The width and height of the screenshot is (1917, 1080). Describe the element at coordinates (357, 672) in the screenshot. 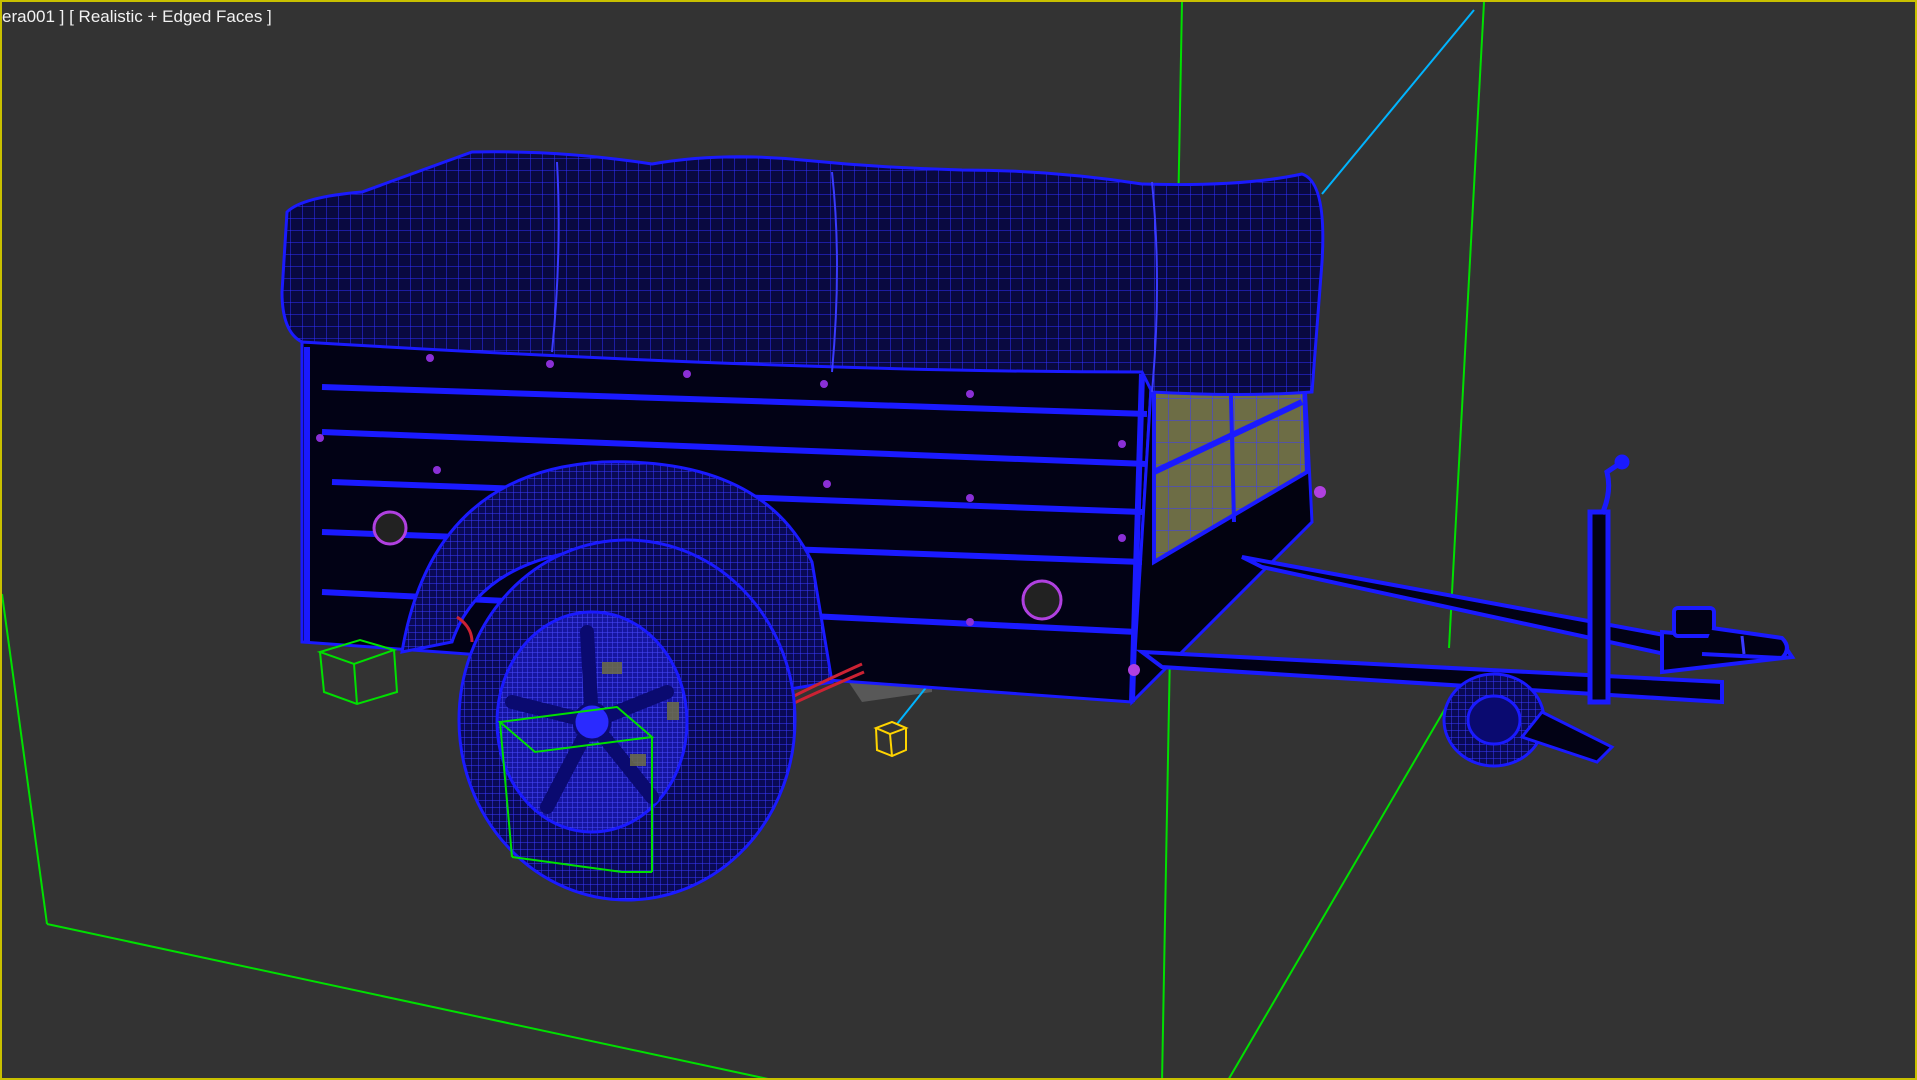

I see `corner-helper-box` at that location.